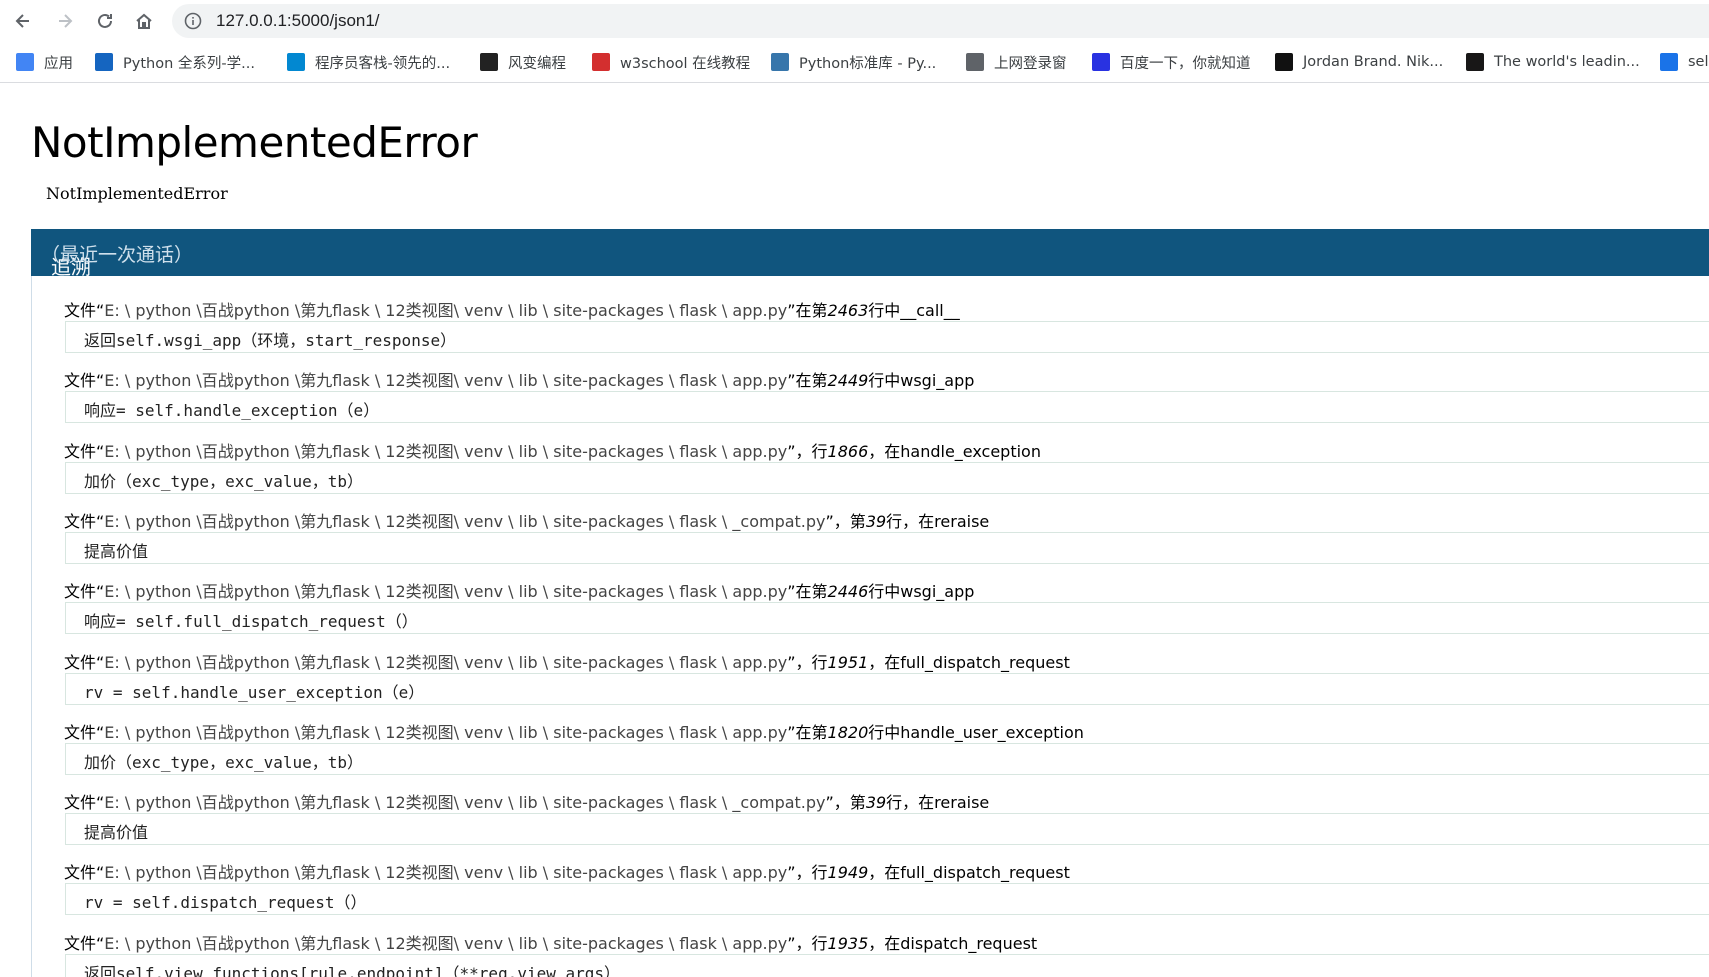 The width and height of the screenshot is (1709, 977). What do you see at coordinates (601, 62) in the screenshot?
I see `w3school-icon` at bounding box center [601, 62].